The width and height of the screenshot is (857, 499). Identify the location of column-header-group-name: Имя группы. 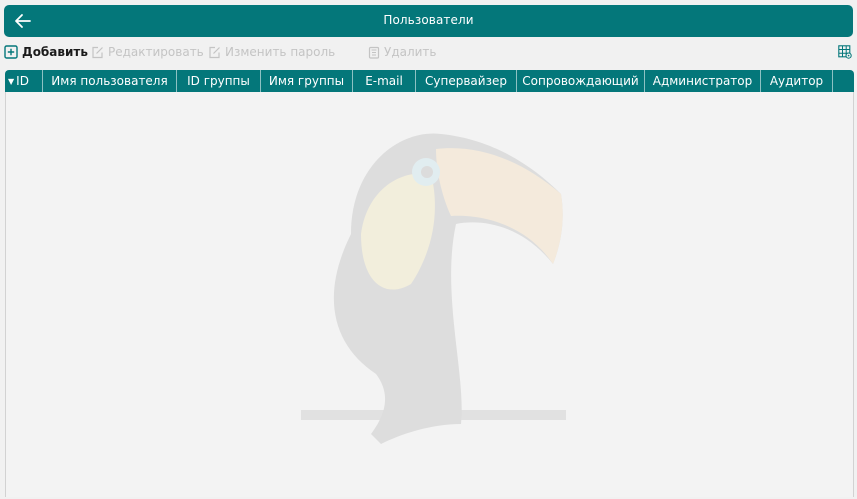
(307, 81).